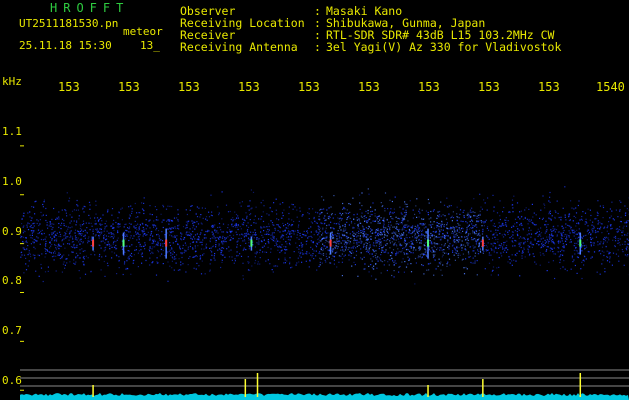  Describe the element at coordinates (444, 47) in the screenshot. I see `antenna-value: 3el Yagi(V) Az 330 for Vladivostok` at that location.